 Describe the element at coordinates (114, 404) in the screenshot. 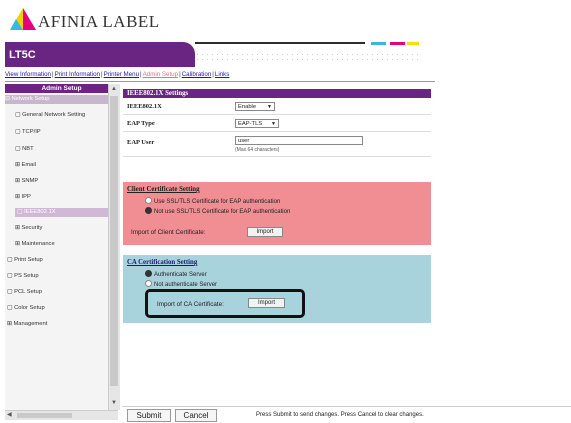

I see `scroll-down-icon: ▼` at that location.